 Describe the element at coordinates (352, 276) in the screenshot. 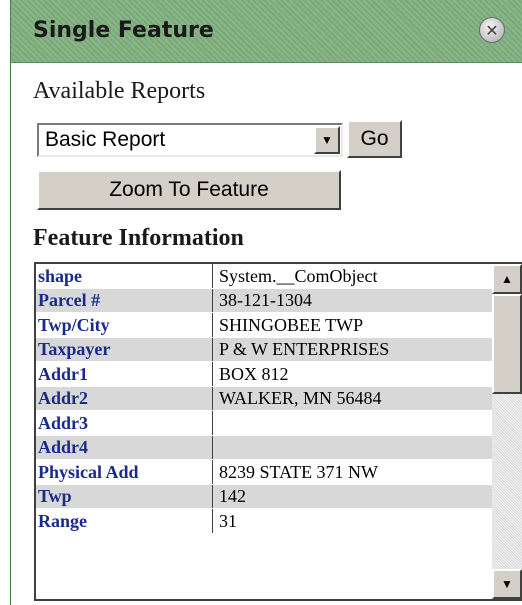

I see `attribute-value: System.__ComObject` at that location.